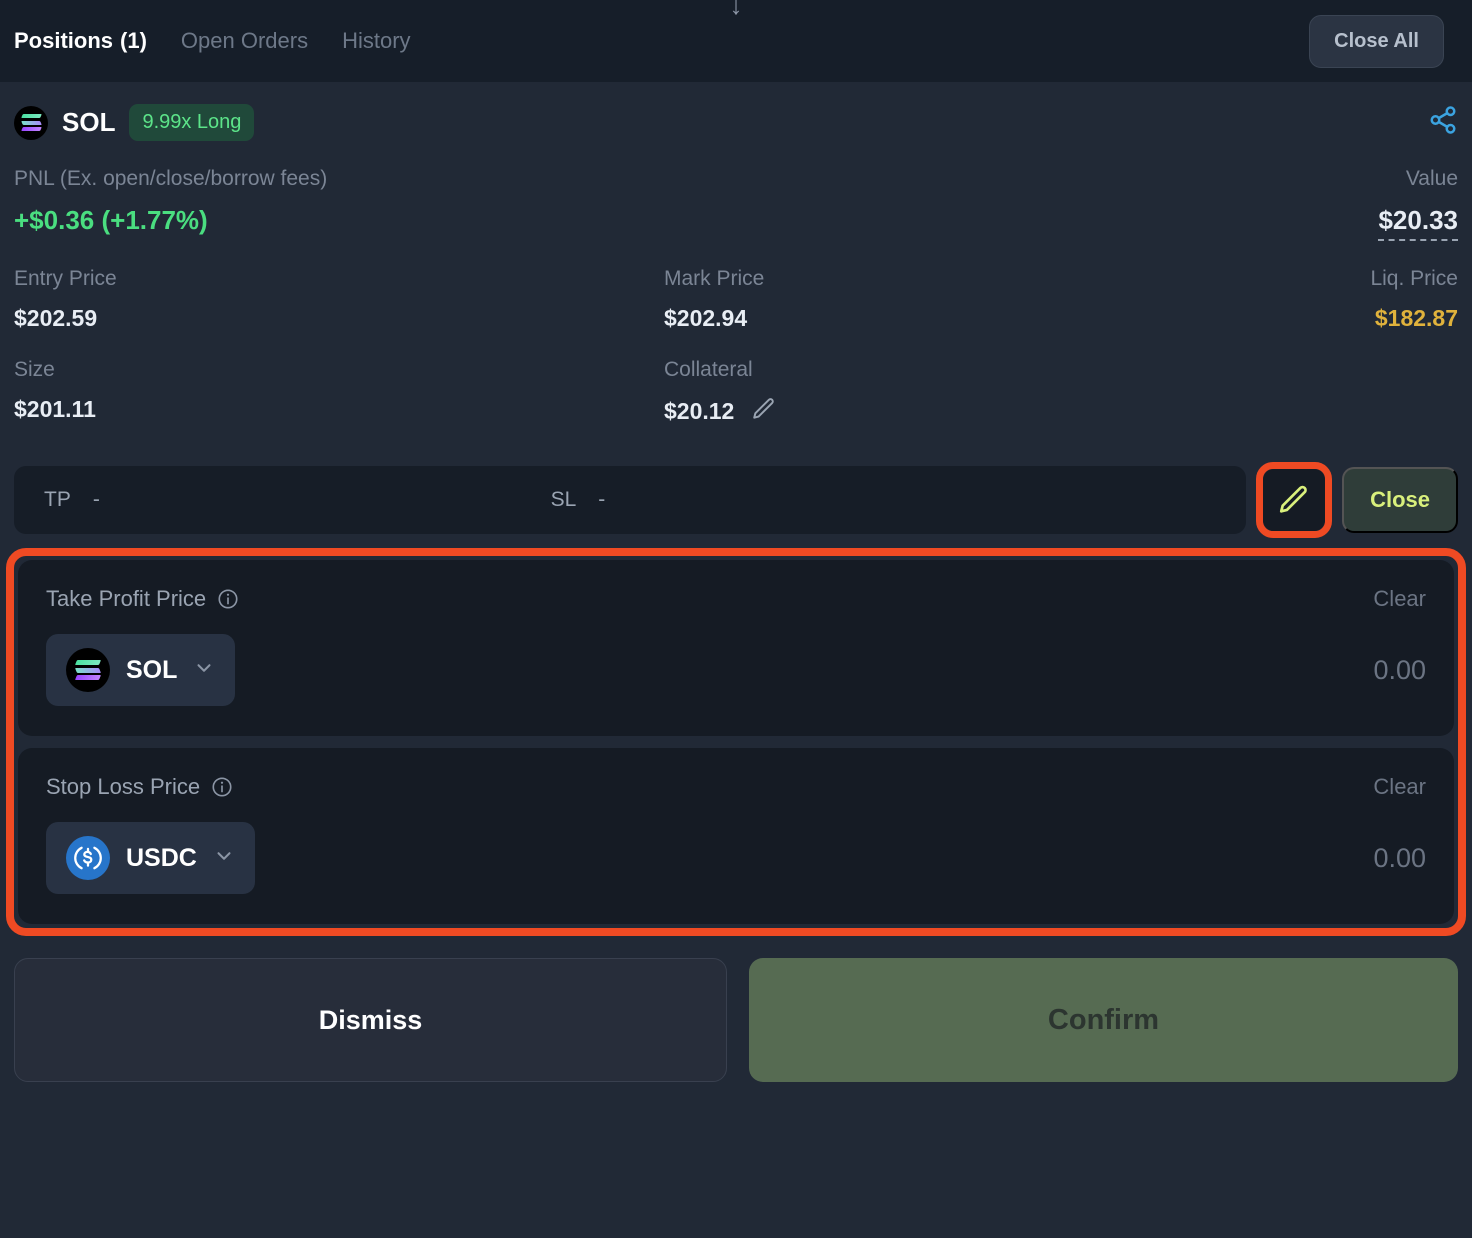 The height and width of the screenshot is (1238, 1472). Describe the element at coordinates (1399, 670) in the screenshot. I see `take-profit-amount-input: 0.00` at that location.